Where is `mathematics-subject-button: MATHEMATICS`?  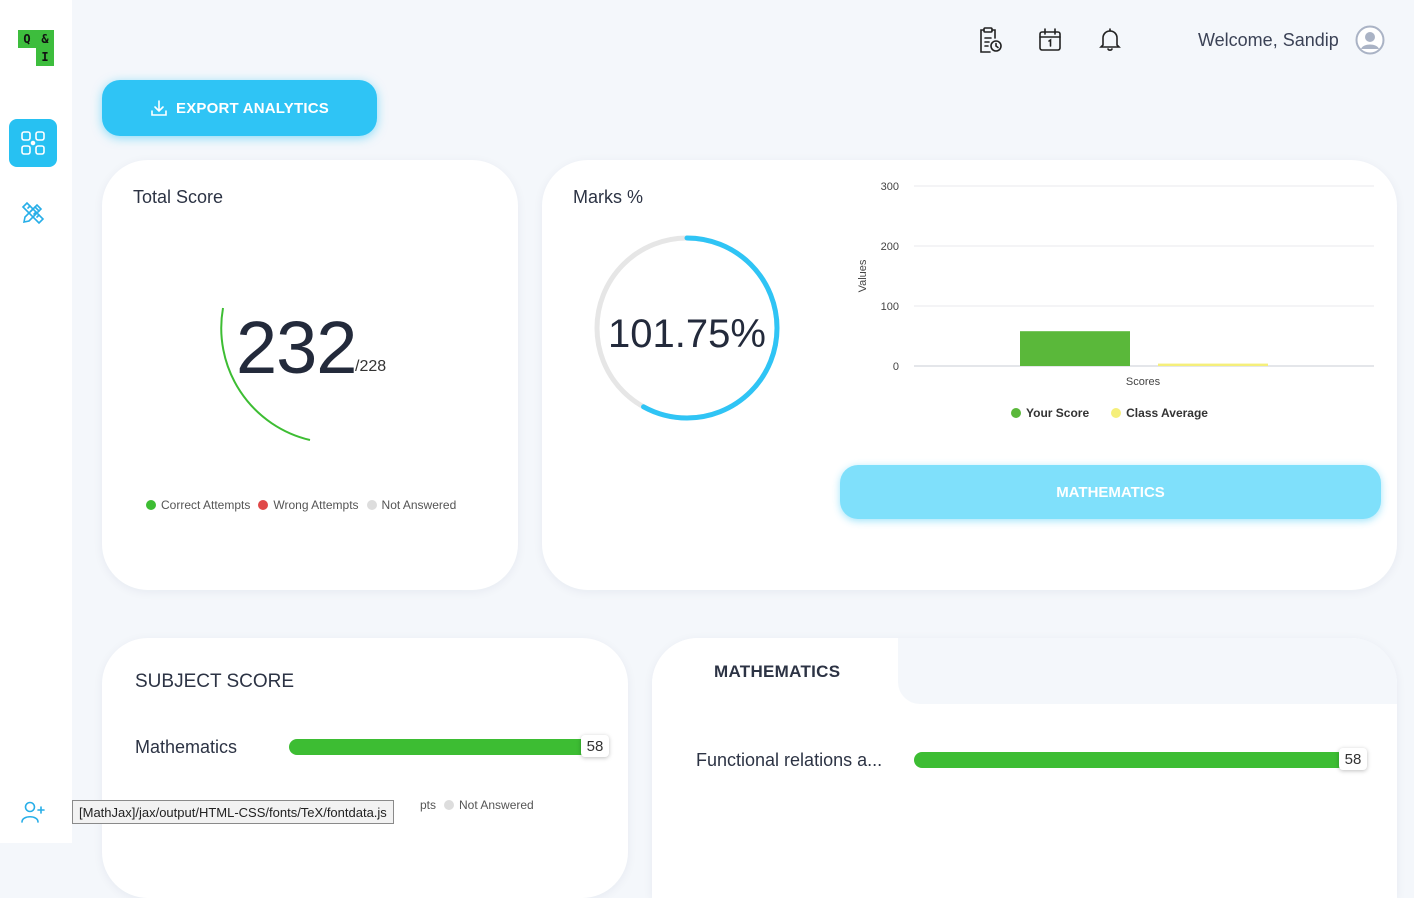 mathematics-subject-button: MATHEMATICS is located at coordinates (1110, 492).